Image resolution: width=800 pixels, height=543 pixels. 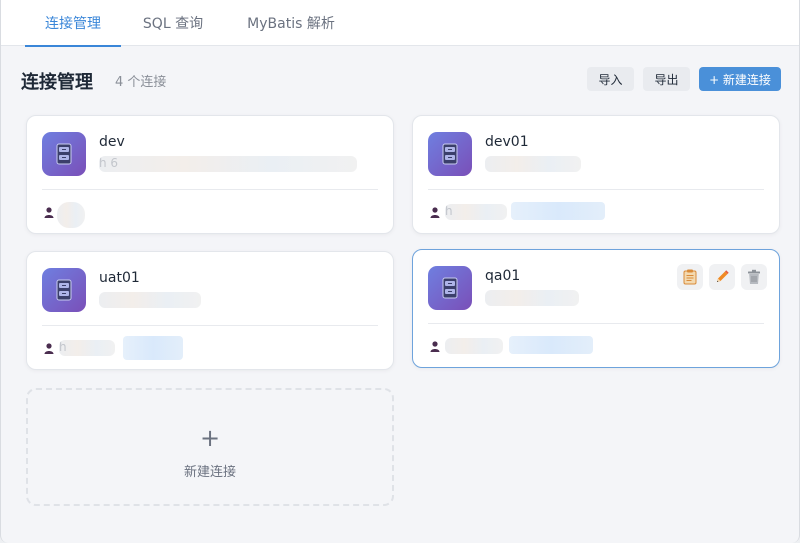 What do you see at coordinates (112, 142) in the screenshot?
I see `connection-name: dev` at bounding box center [112, 142].